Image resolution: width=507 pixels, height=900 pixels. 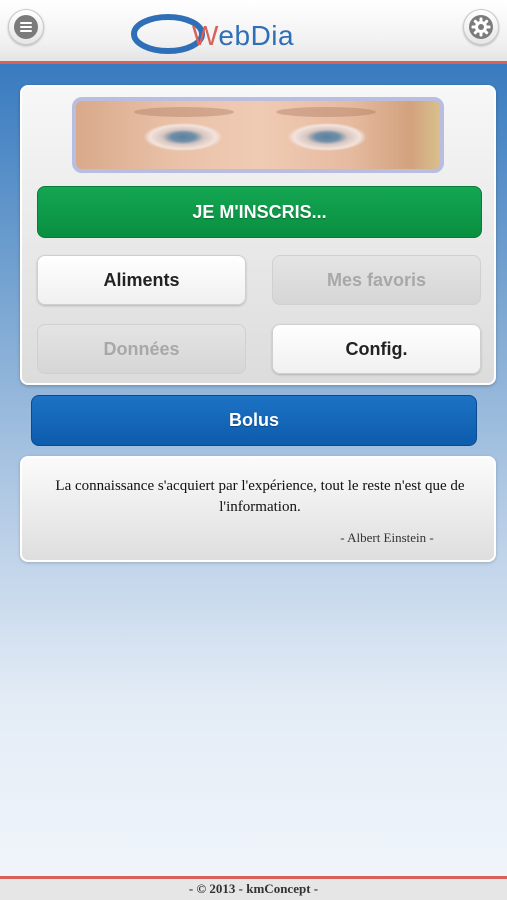 I want to click on mes-favoris-button: Mes favoris, so click(x=376, y=280).